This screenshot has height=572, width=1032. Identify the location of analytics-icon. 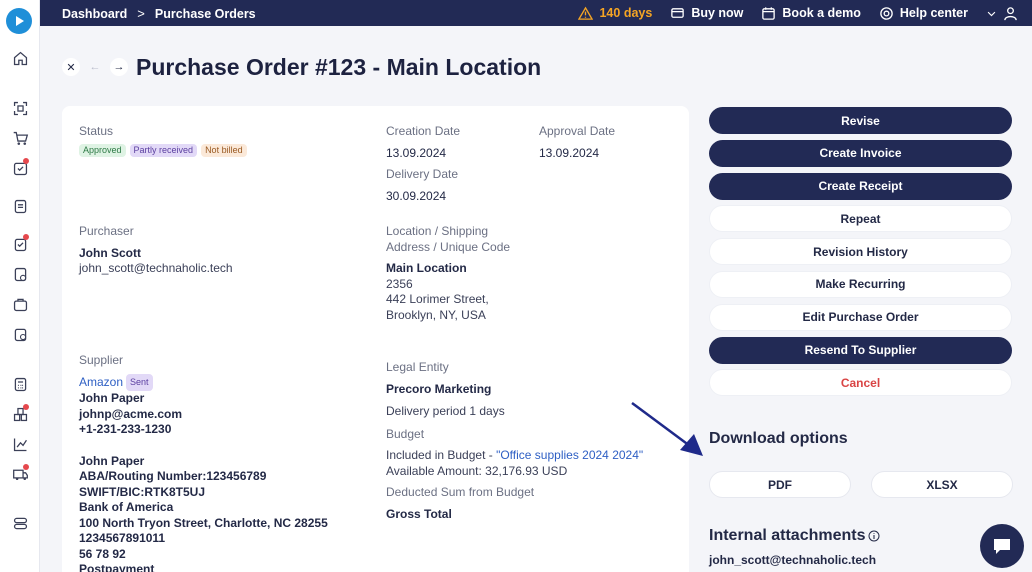
(20, 444).